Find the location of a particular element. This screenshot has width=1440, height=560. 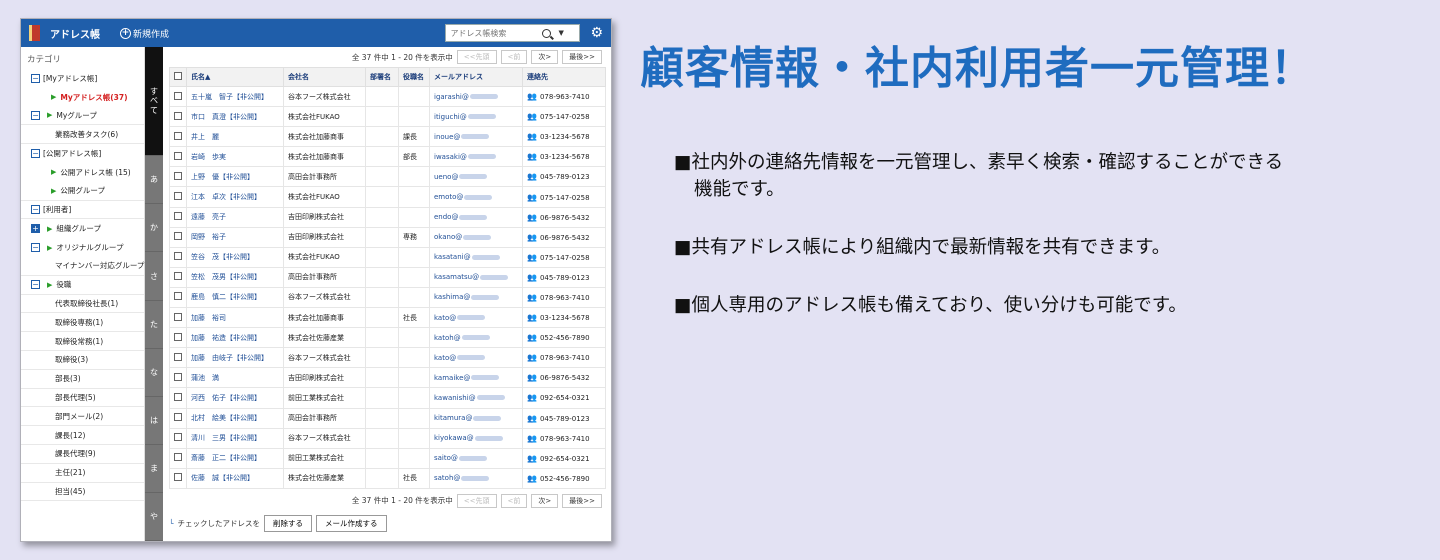

delete-button: 削除する is located at coordinates (288, 523).